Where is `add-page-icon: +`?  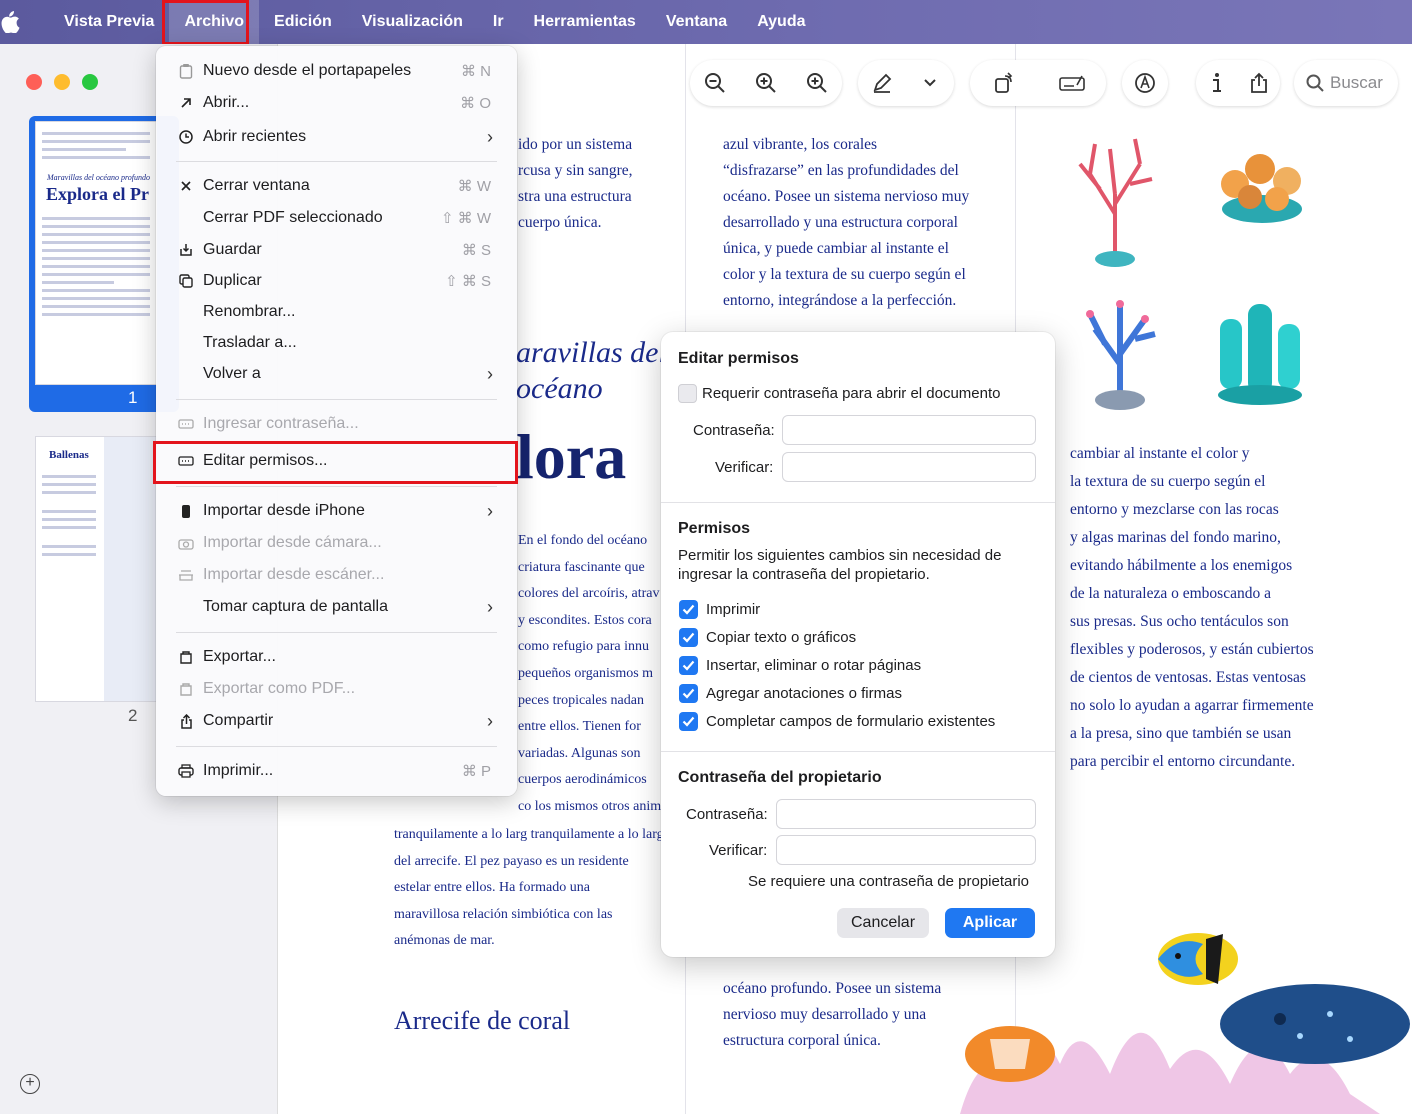 add-page-icon: + is located at coordinates (30, 1084).